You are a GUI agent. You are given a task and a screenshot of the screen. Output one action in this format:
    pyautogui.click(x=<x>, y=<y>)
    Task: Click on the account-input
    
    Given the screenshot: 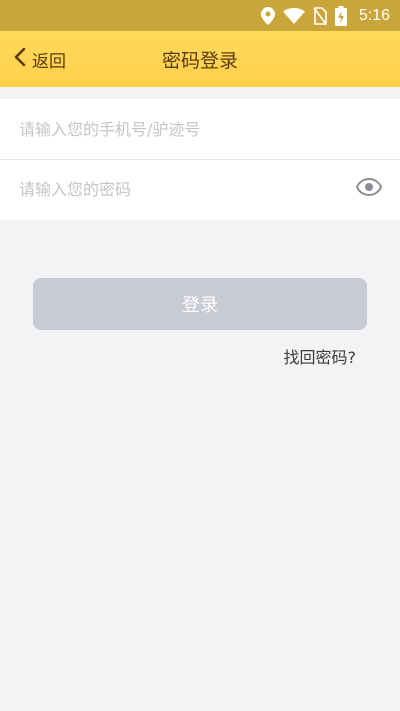 What is the action you would take?
    pyautogui.click(x=179, y=129)
    